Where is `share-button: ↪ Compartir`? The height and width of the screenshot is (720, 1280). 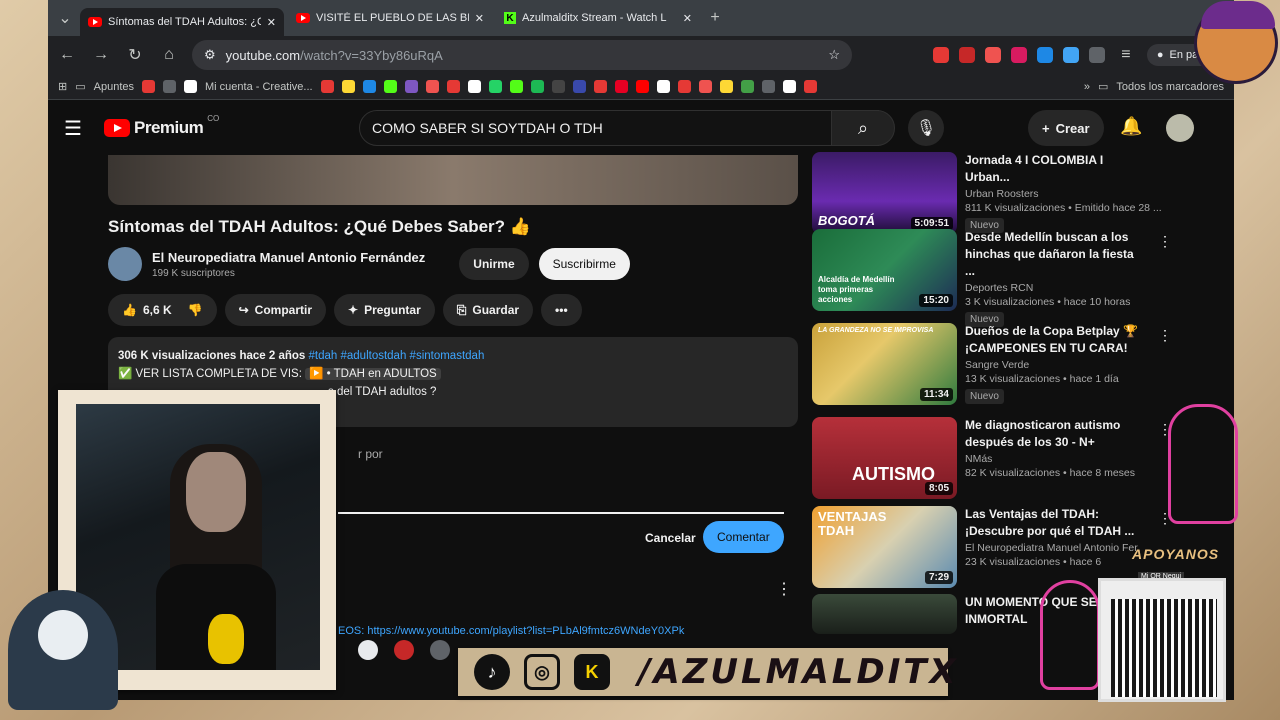
share-button: ↪ Compartir is located at coordinates (275, 310).